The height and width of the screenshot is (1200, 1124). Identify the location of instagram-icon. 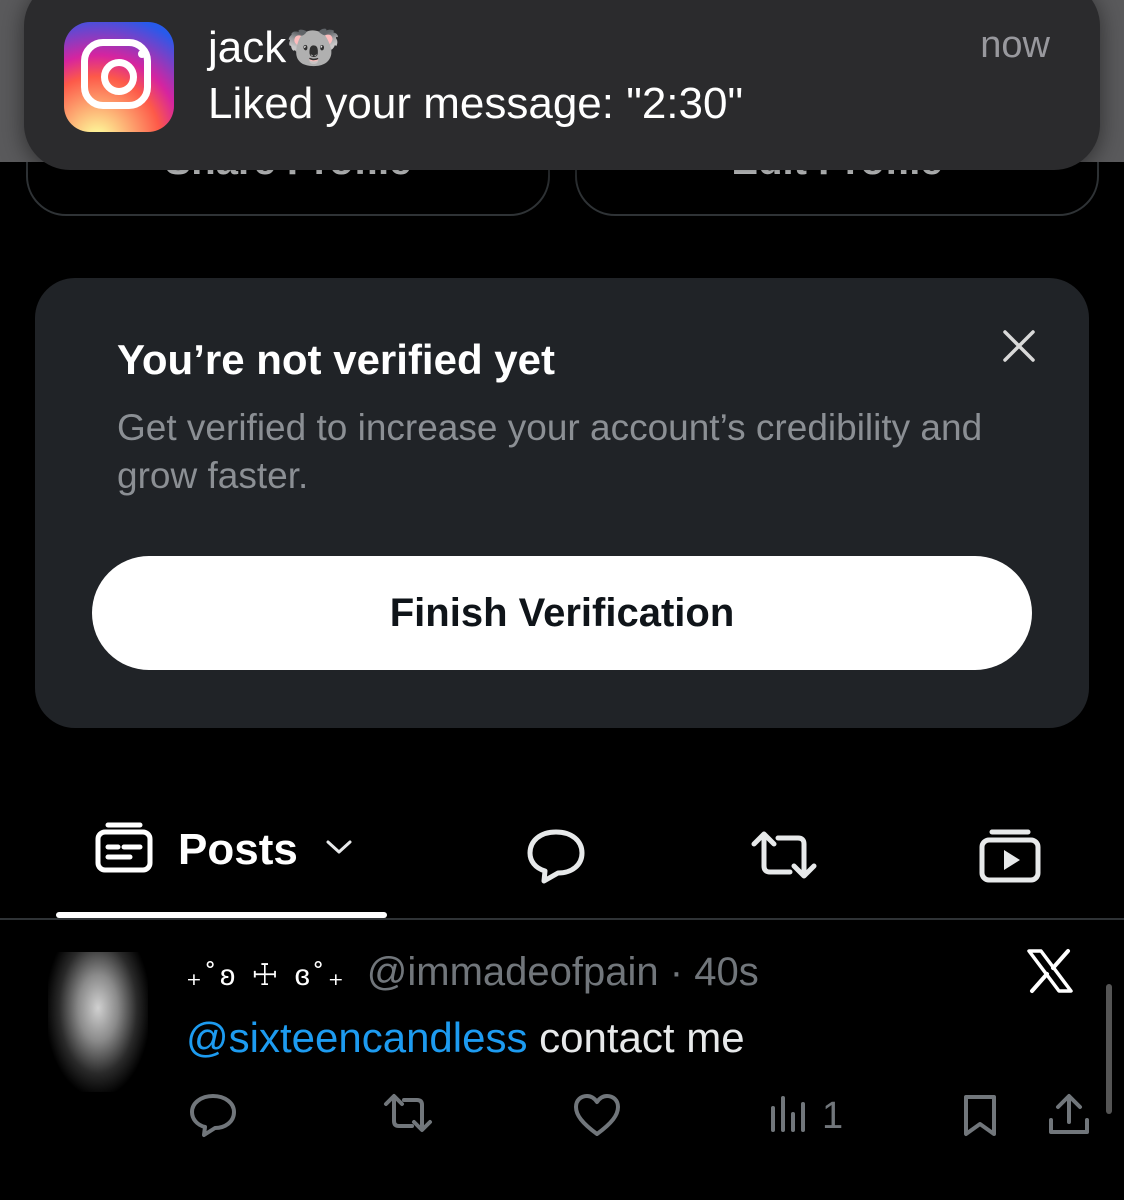
(119, 77).